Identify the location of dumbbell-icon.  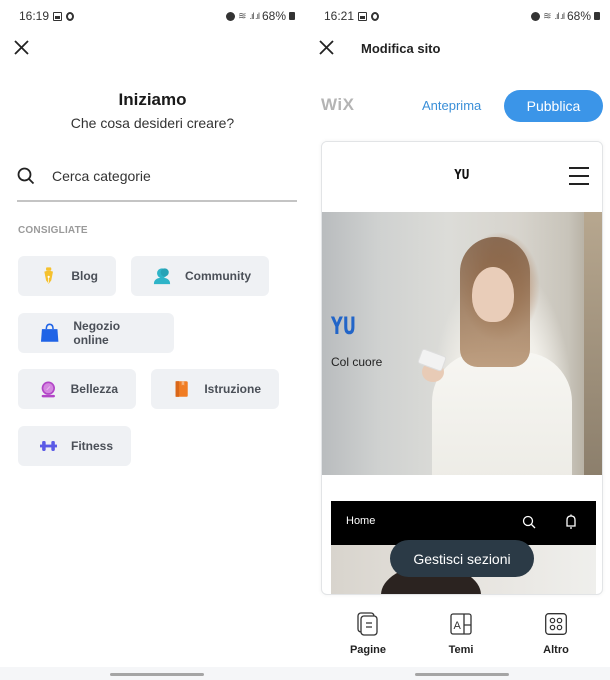
(48, 446).